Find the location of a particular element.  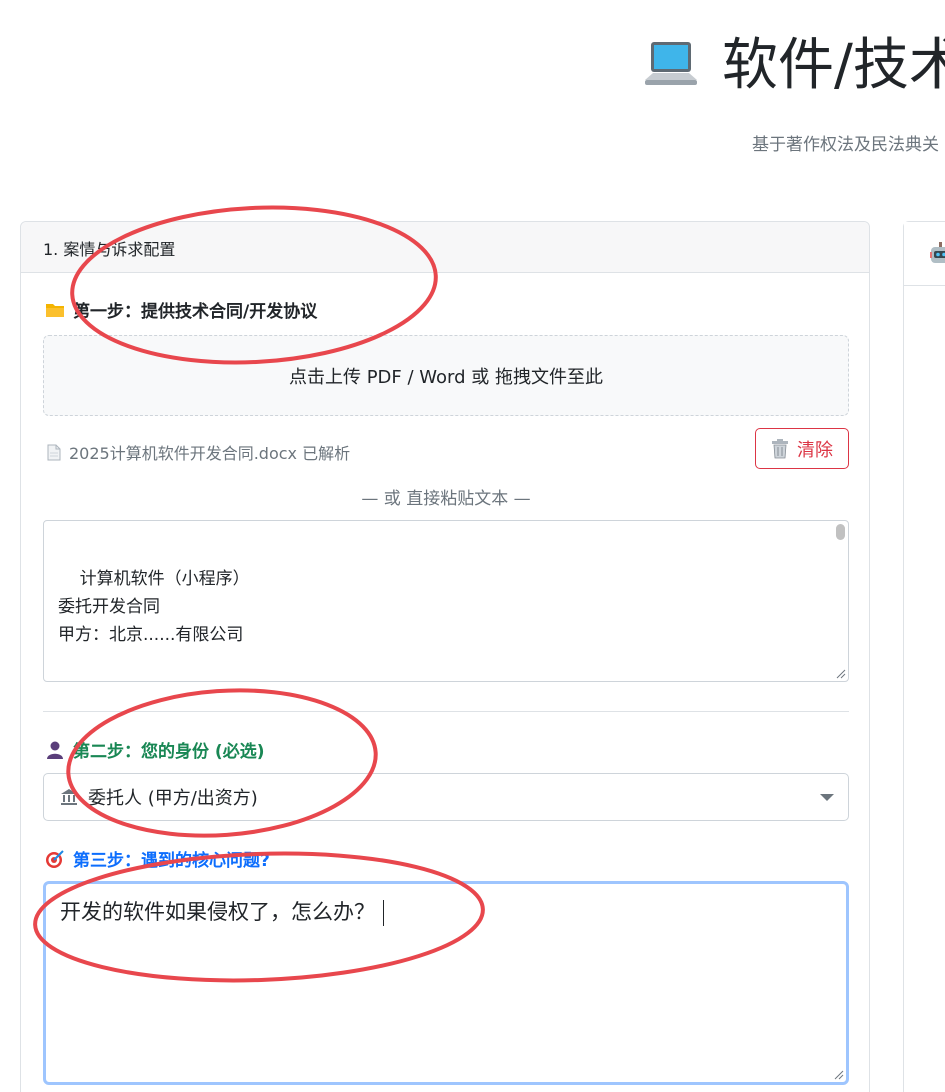

or-paste-divider: — 或 直接粘贴文本 — is located at coordinates (446, 499).